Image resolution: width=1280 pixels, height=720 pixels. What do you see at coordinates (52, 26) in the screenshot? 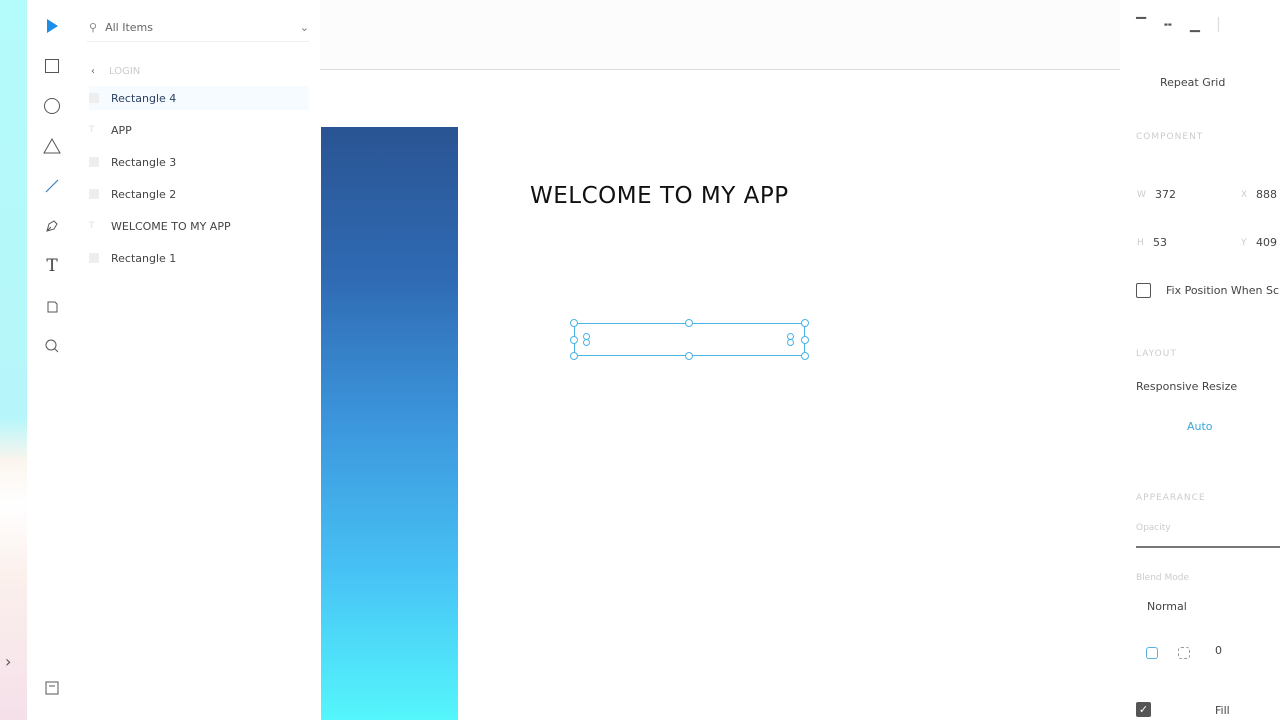
I see `select-tool-icon` at bounding box center [52, 26].